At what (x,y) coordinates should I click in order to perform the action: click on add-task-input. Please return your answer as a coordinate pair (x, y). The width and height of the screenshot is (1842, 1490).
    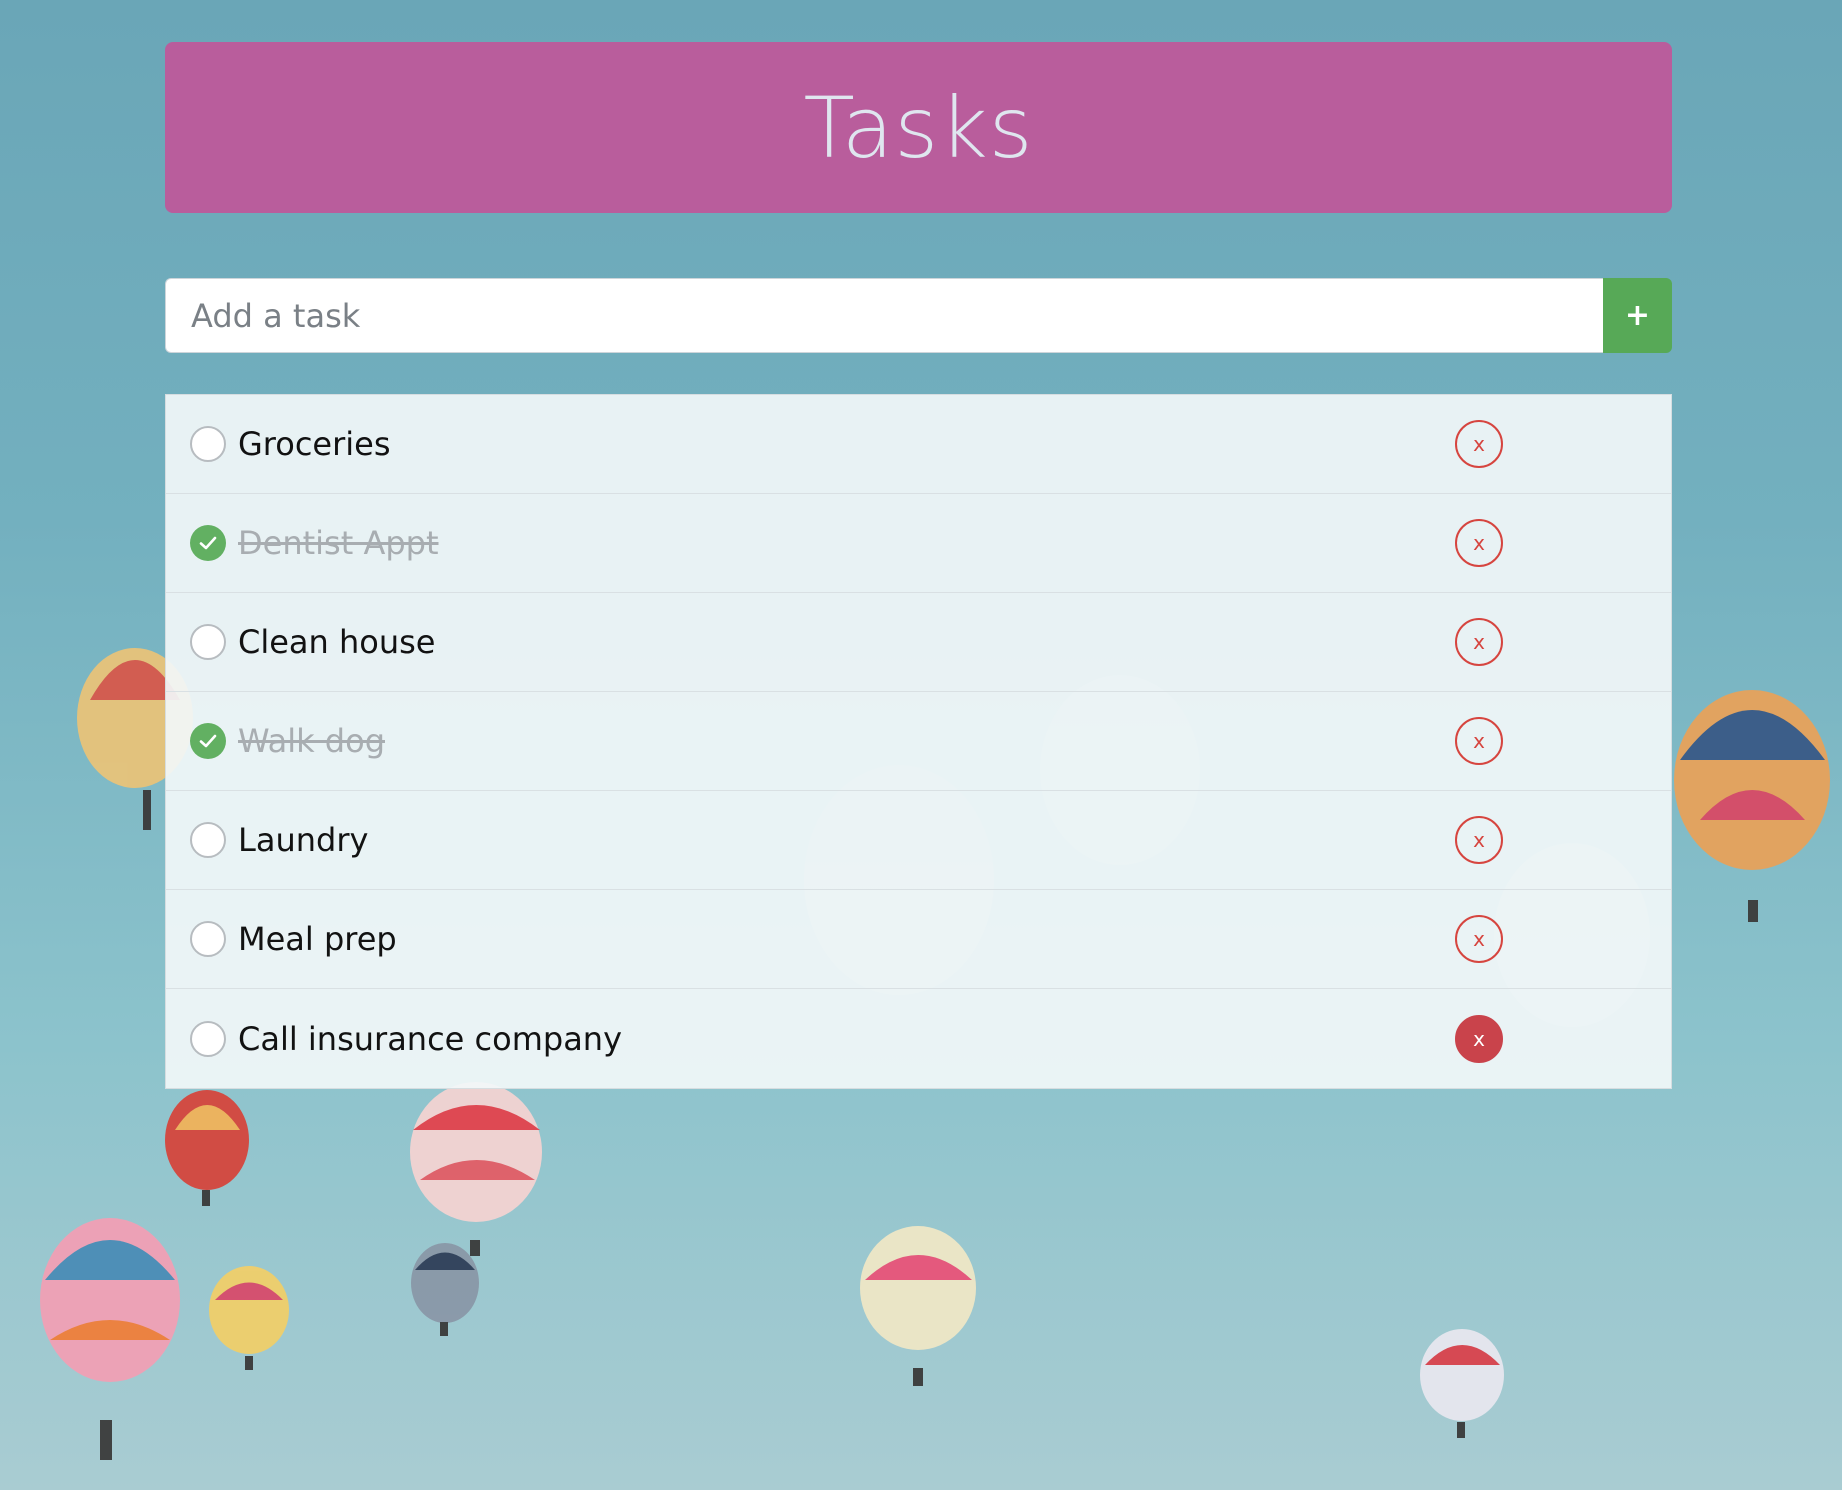
    Looking at the image, I should click on (884, 315).